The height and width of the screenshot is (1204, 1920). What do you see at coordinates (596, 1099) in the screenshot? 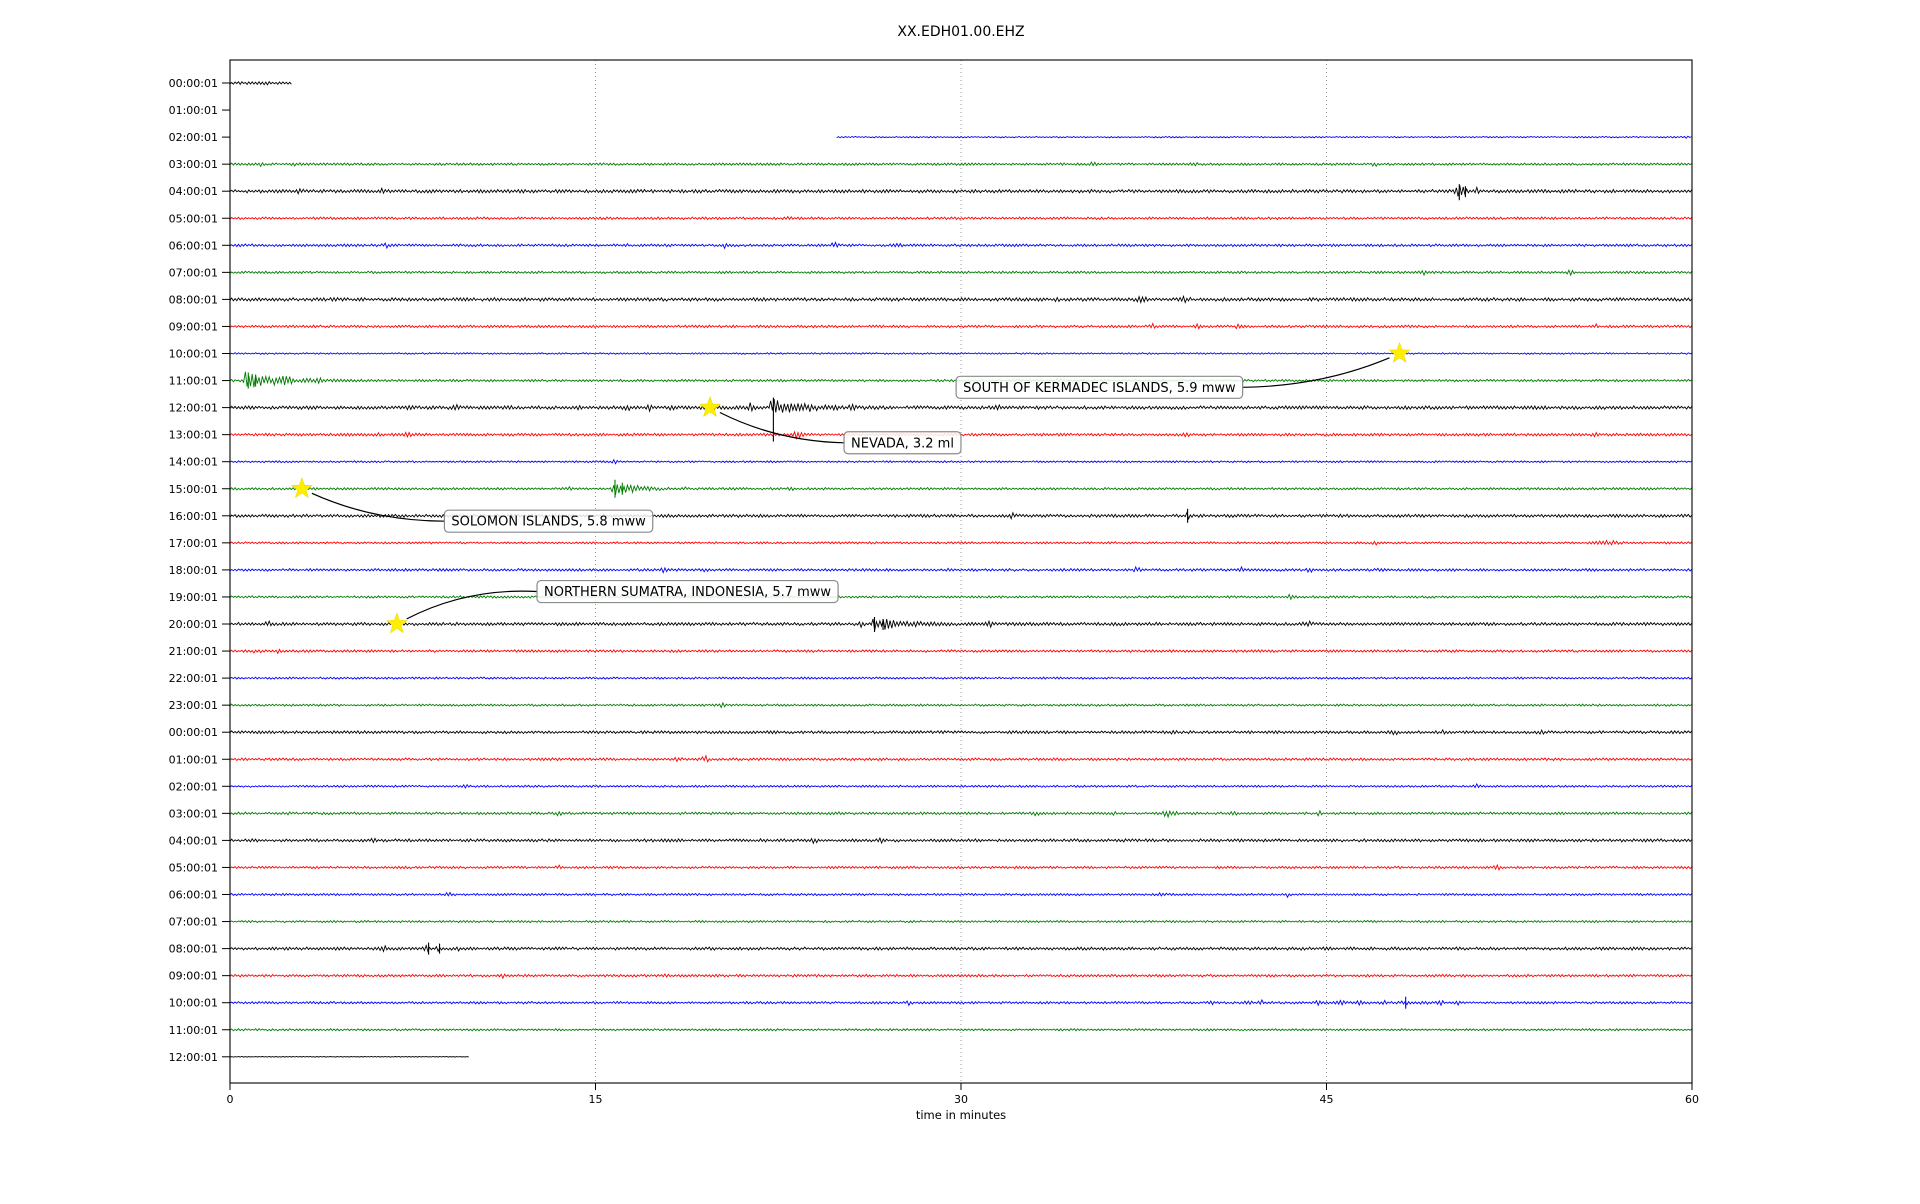
I see `x-tick-label: 15` at bounding box center [596, 1099].